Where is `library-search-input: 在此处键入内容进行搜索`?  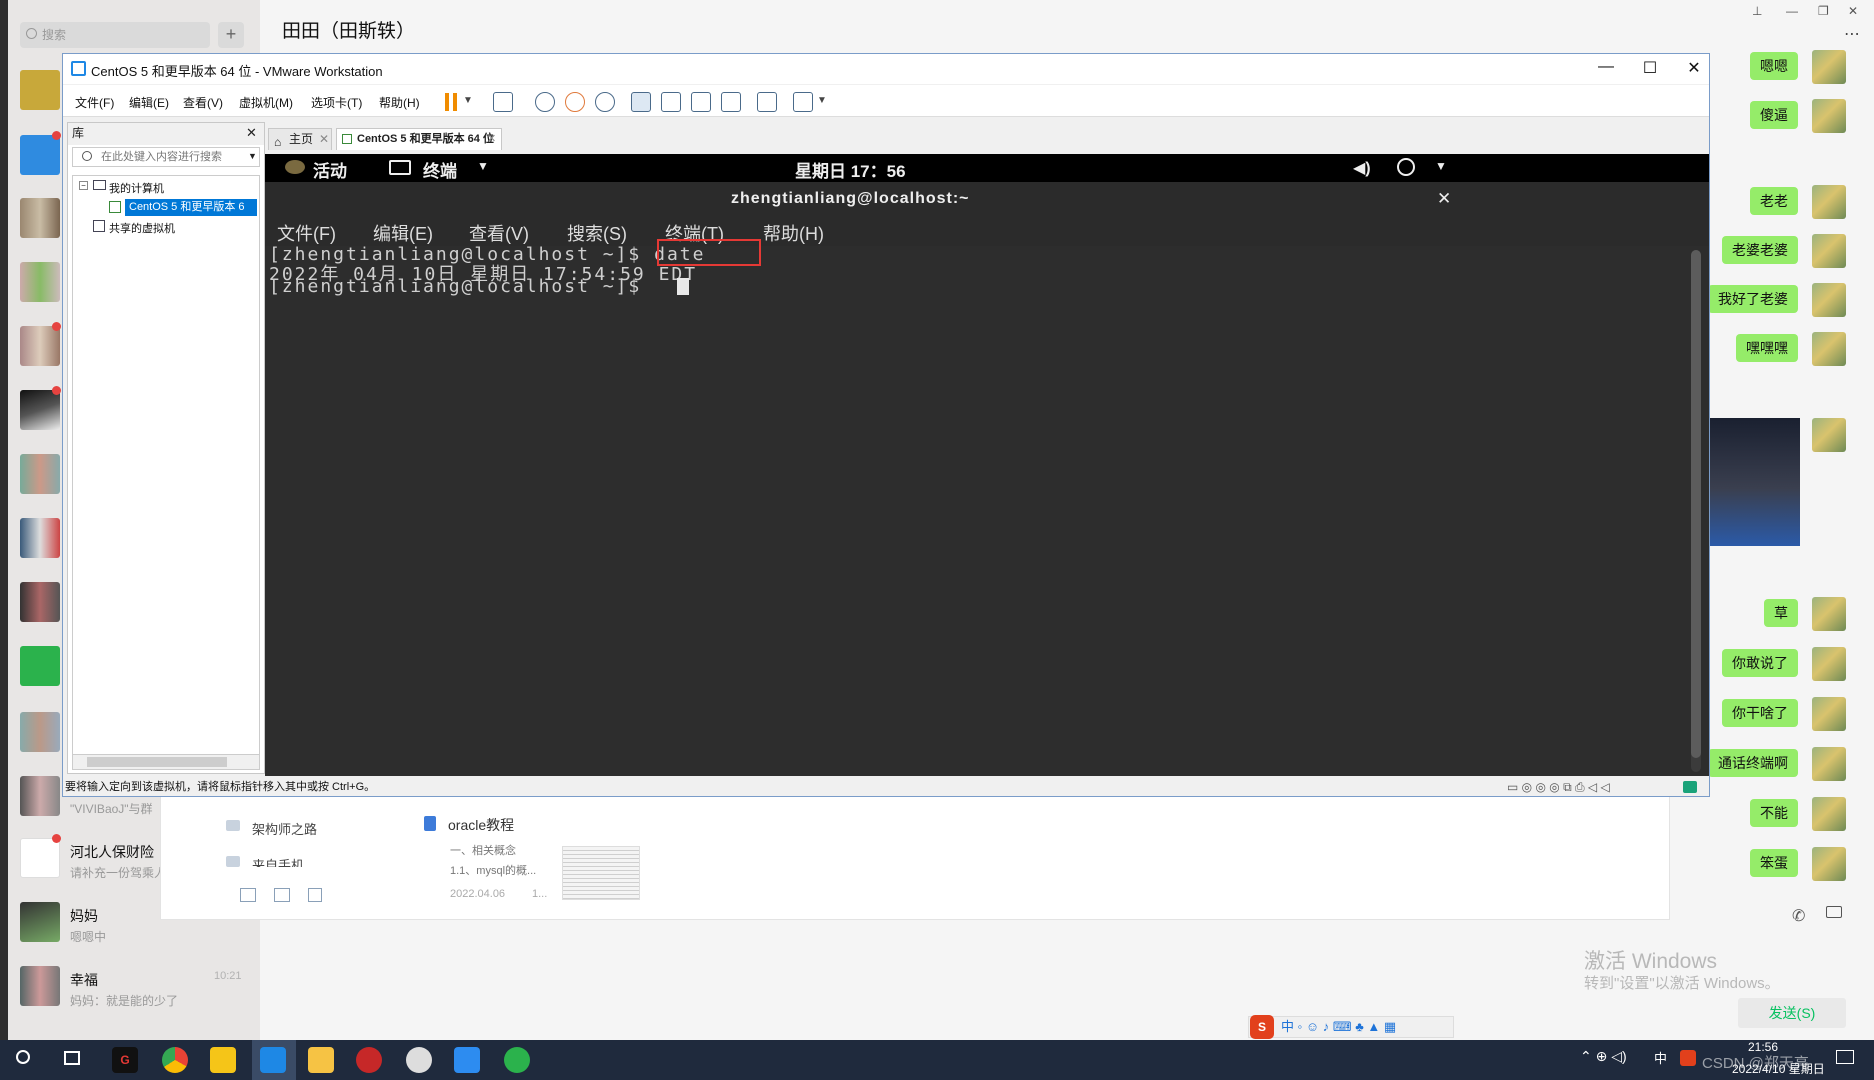 library-search-input: 在此处键入内容进行搜索 is located at coordinates (166, 157).